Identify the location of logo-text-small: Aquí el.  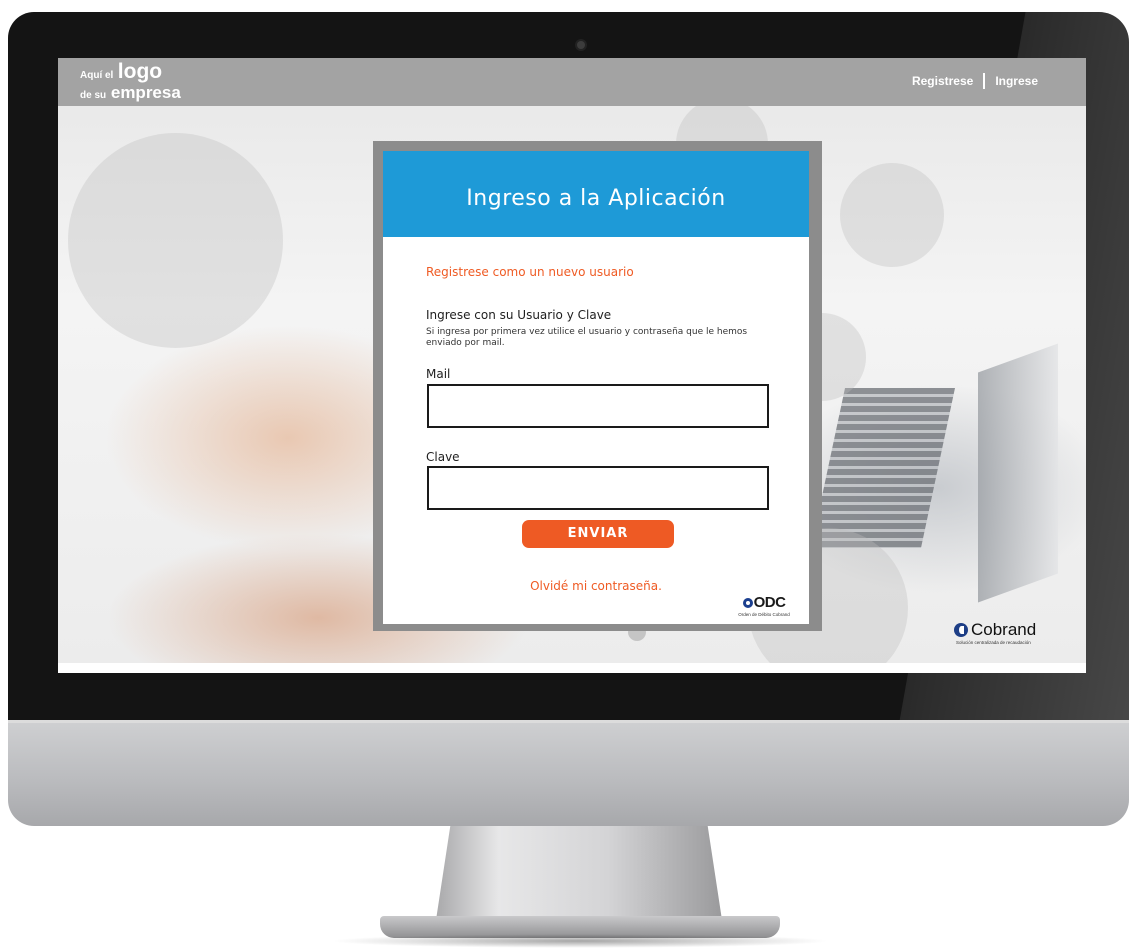
(97, 75).